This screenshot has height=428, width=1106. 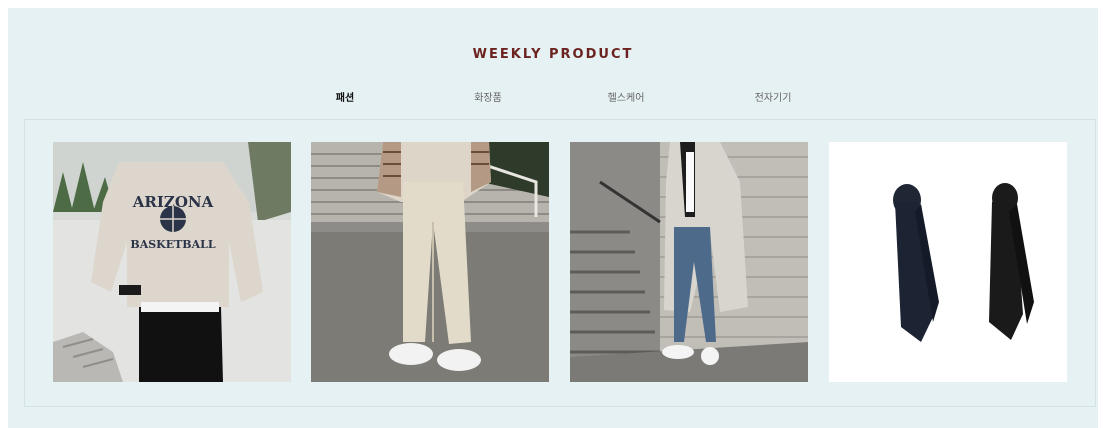 I want to click on tab-fashion: 패션, so click(x=345, y=96).